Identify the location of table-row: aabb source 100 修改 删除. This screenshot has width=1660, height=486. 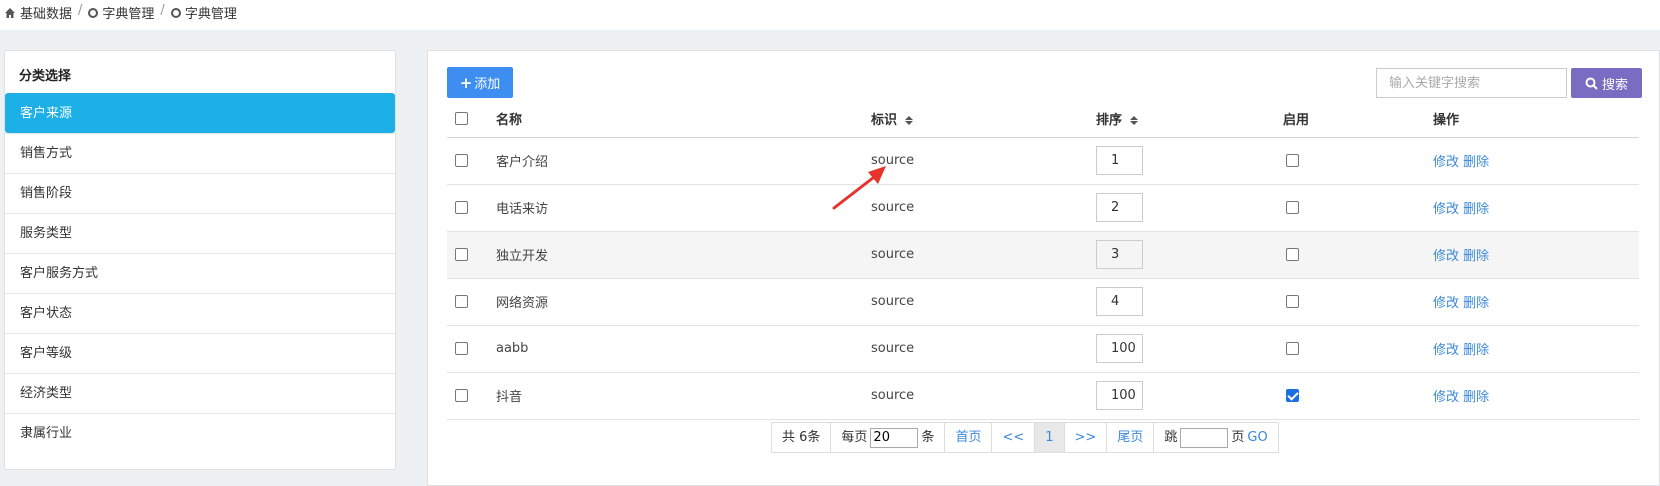
(1043, 349).